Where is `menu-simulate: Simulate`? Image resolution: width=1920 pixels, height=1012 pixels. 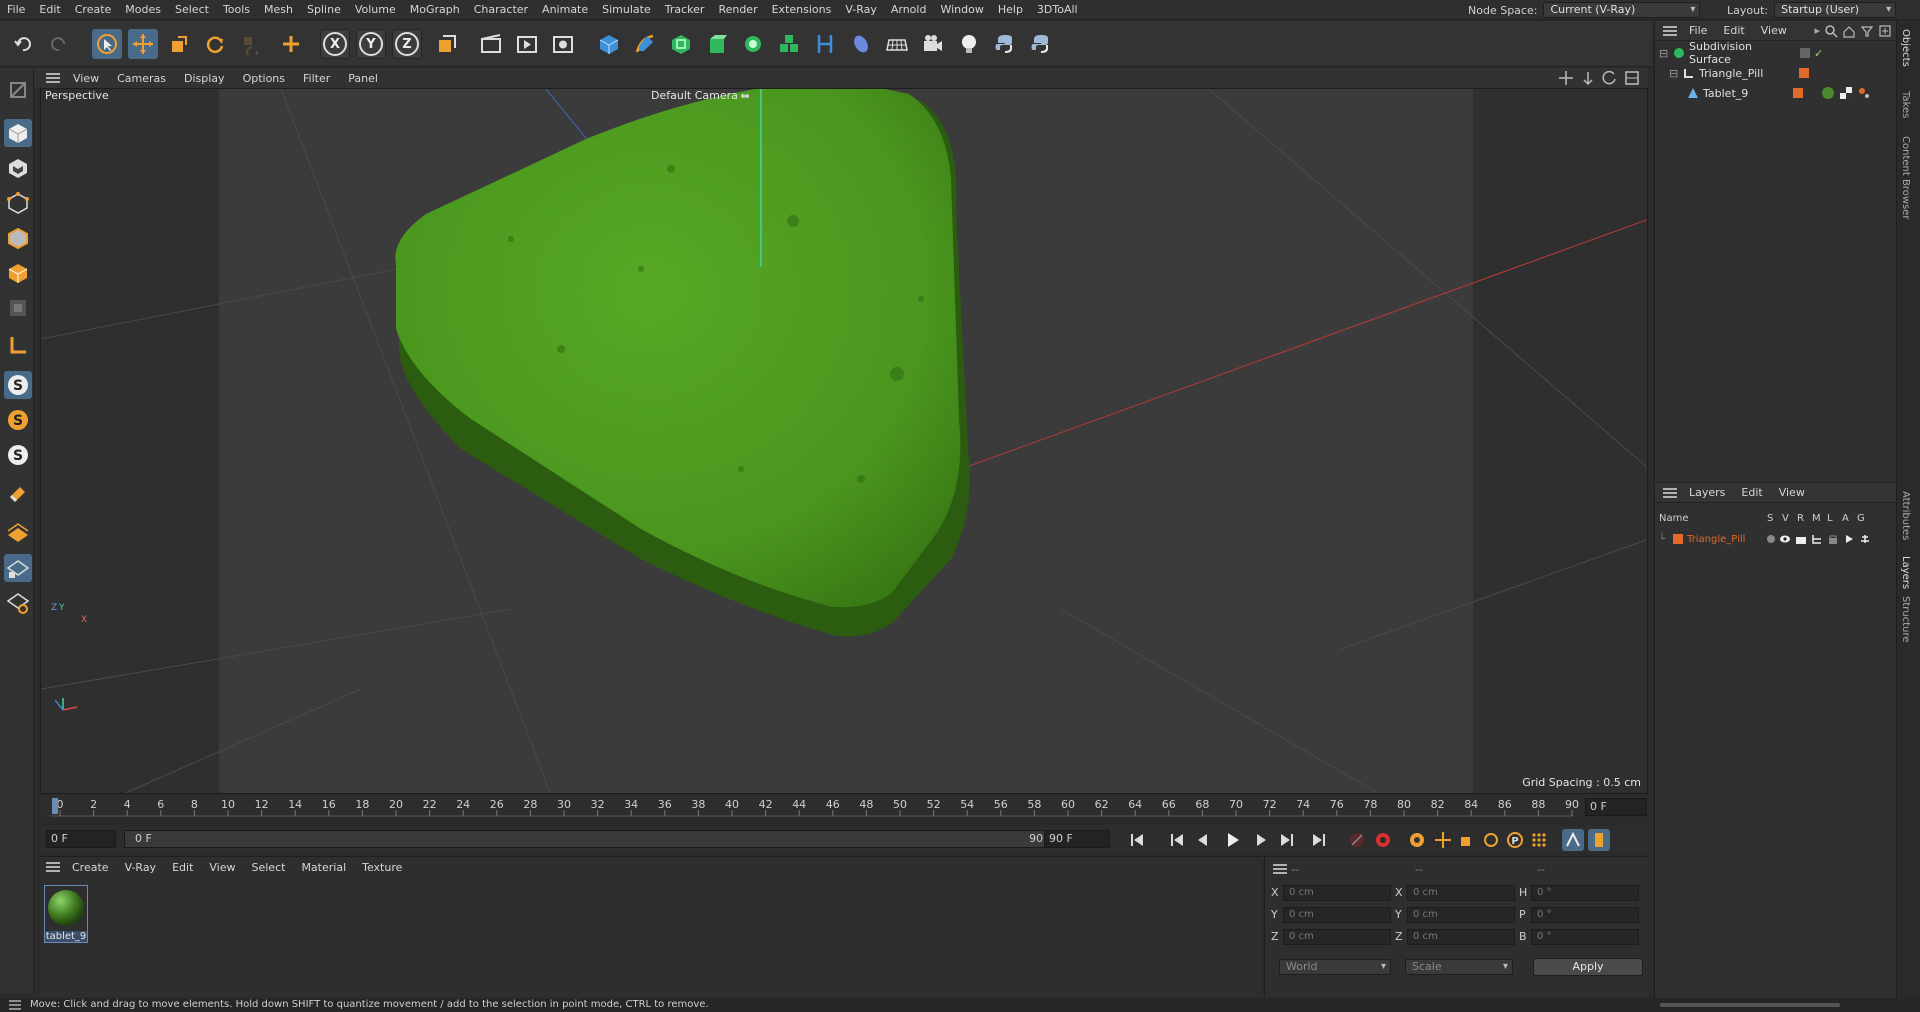
menu-simulate: Simulate is located at coordinates (626, 10).